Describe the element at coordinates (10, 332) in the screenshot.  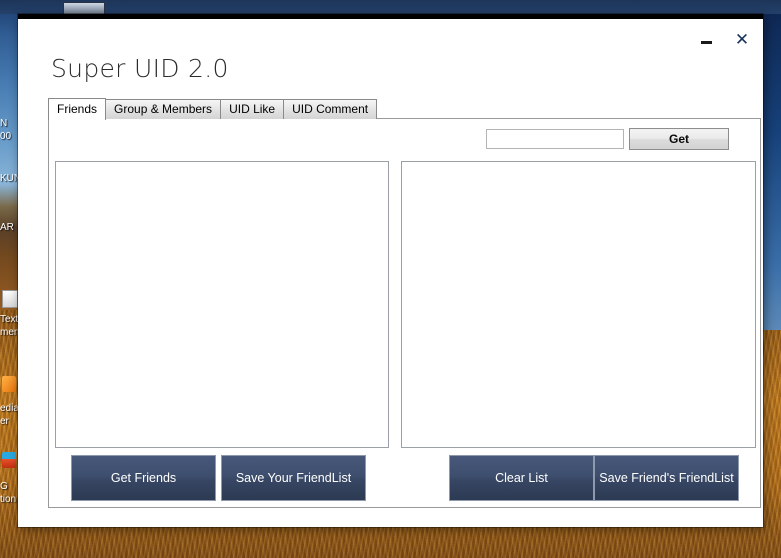
I see `desktop-icon-label: men` at that location.